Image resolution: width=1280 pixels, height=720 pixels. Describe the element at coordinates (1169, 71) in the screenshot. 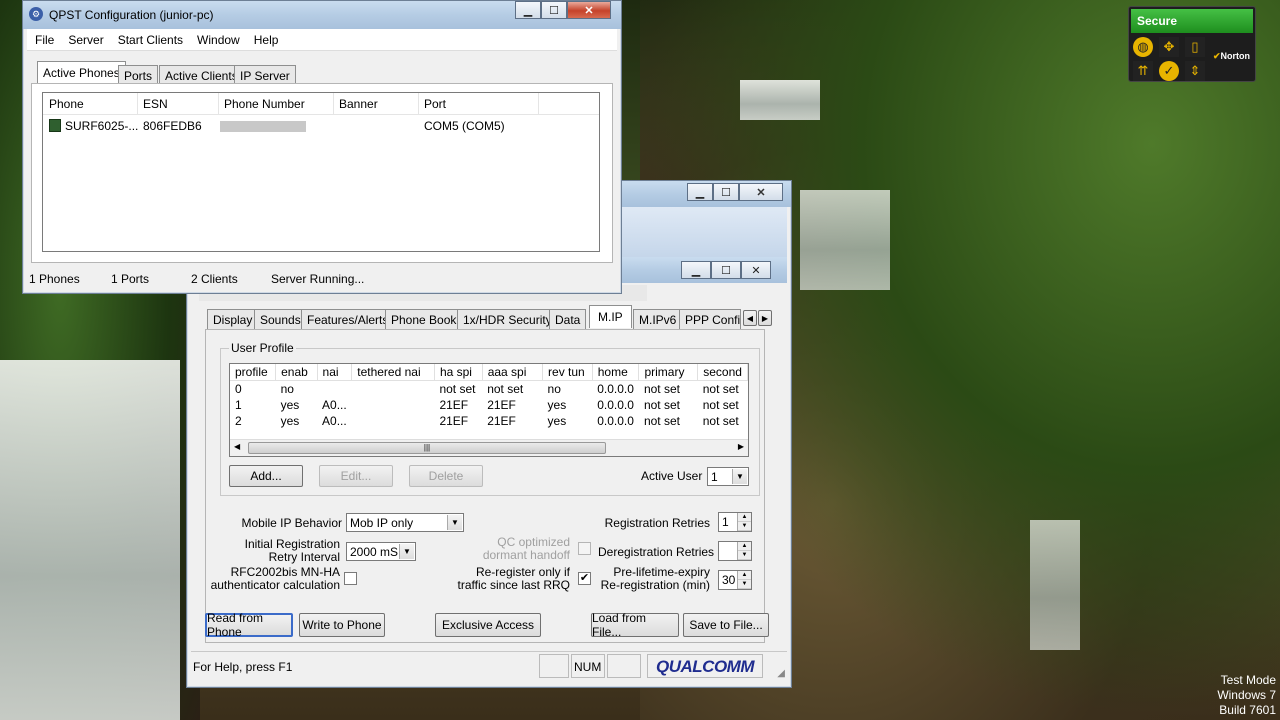

I see `check-icon: ✓` at that location.